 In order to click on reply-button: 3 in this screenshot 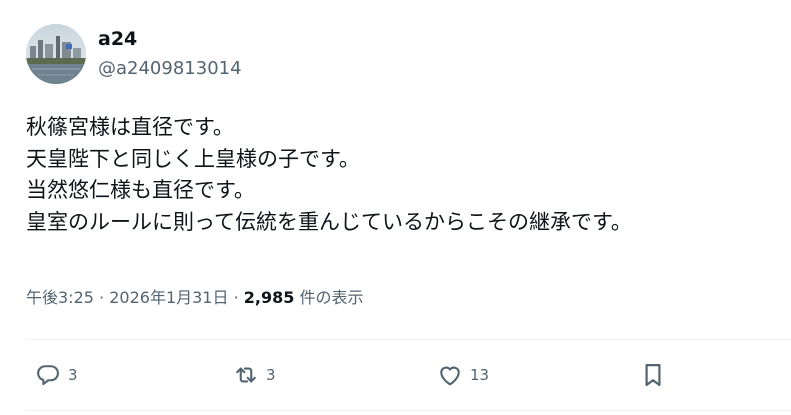, I will do `click(56, 375)`.